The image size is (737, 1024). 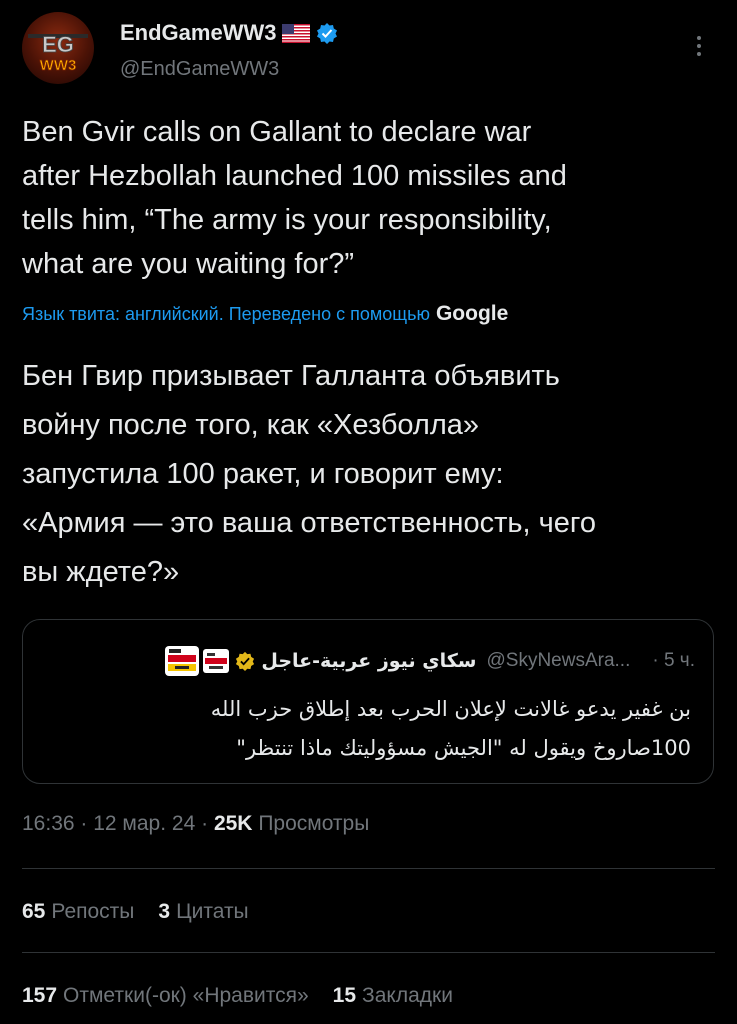 What do you see at coordinates (245, 661) in the screenshot?
I see `gold-verified-badge-icon` at bounding box center [245, 661].